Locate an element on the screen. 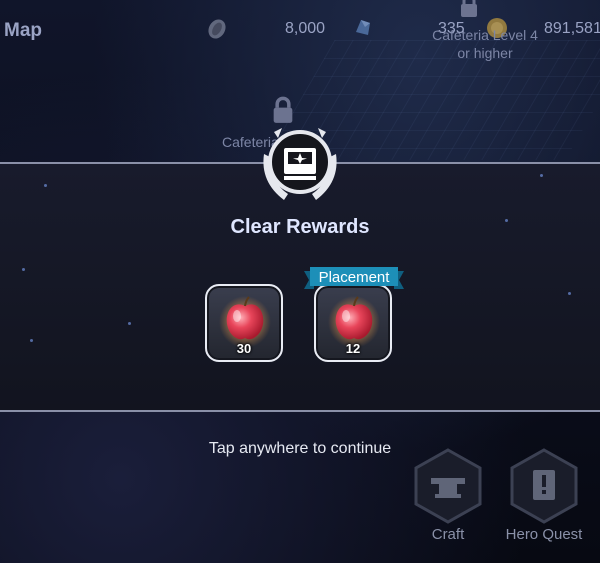 The width and height of the screenshot is (600, 563). craft-label: Craft is located at coordinates (448, 534).